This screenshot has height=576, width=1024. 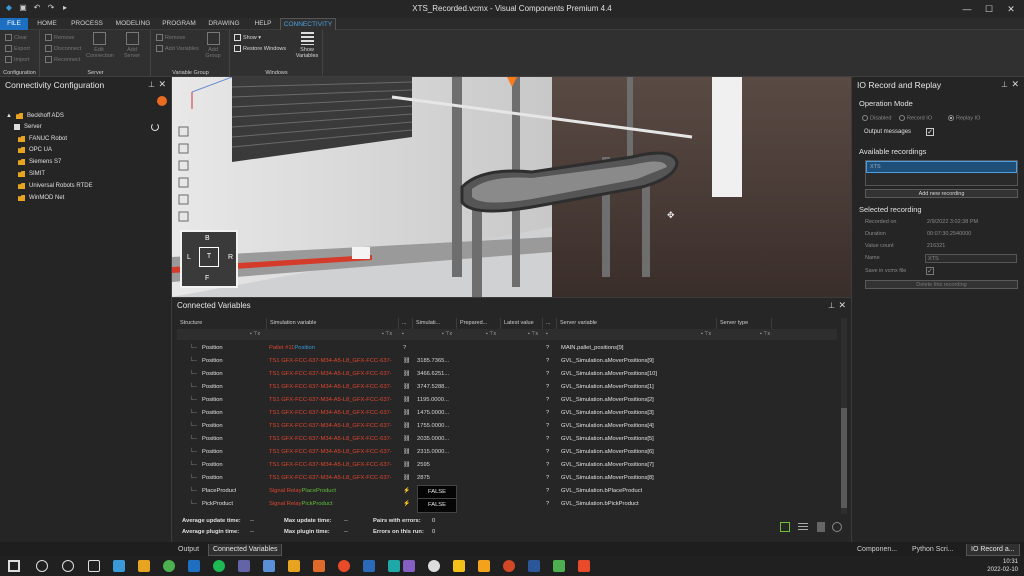 I want to click on outlook-icon, so click(x=194, y=566).